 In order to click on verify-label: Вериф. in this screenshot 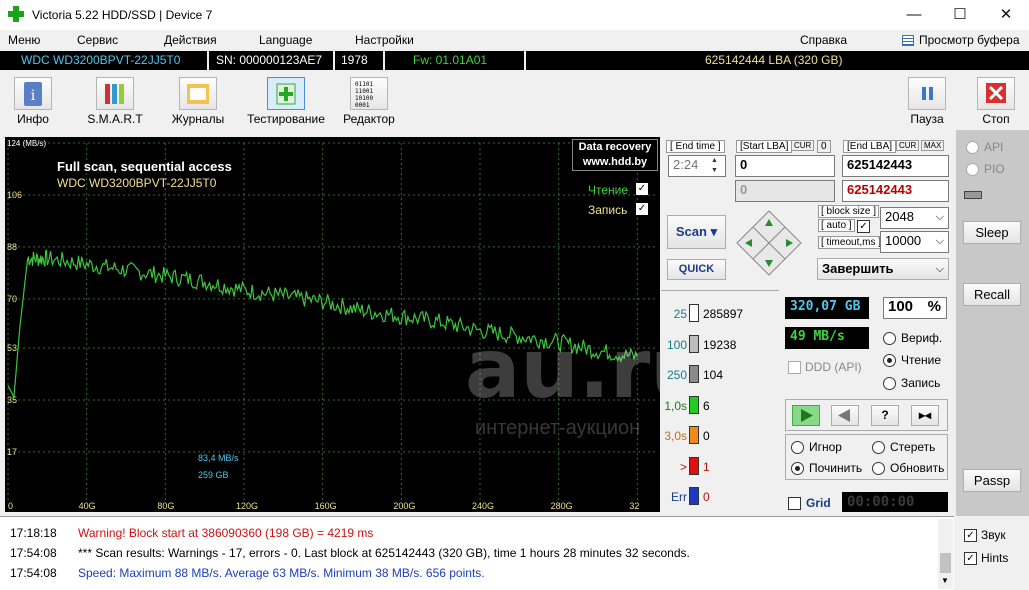, I will do `click(922, 338)`.